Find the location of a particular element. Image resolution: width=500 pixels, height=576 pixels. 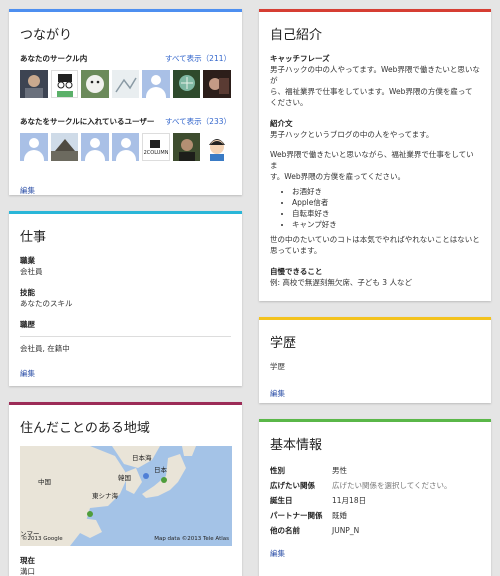

work-edit-link: 編集 is located at coordinates (125, 373).